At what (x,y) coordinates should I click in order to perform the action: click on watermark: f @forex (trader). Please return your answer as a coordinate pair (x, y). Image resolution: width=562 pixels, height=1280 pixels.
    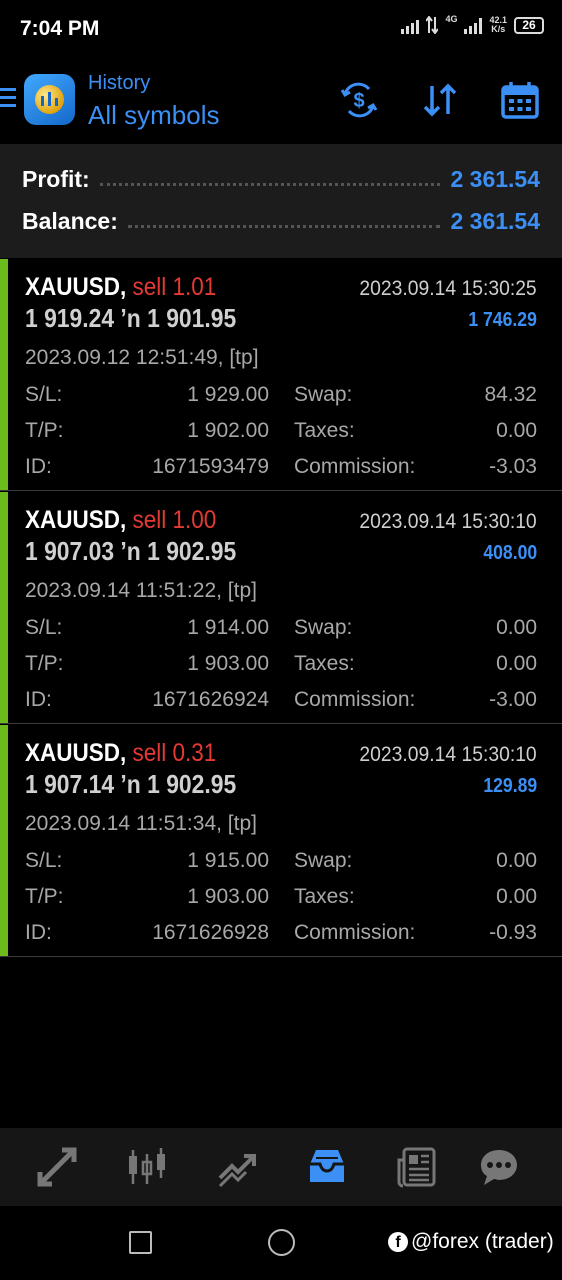
    Looking at the image, I should click on (471, 1242).